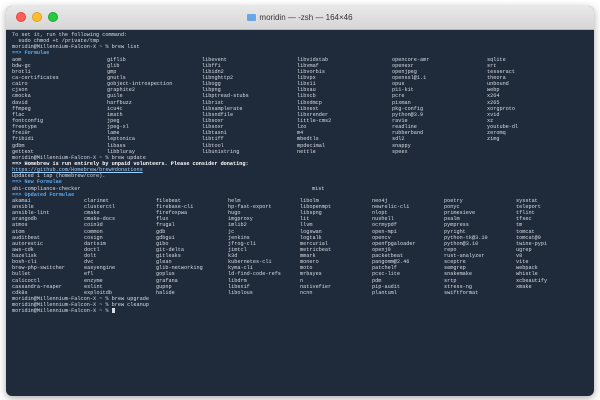 Image resolution: width=600 pixels, height=400 pixels. Describe the element at coordinates (221, 151) in the screenshot. I see `formula-name: libunistring` at that location.